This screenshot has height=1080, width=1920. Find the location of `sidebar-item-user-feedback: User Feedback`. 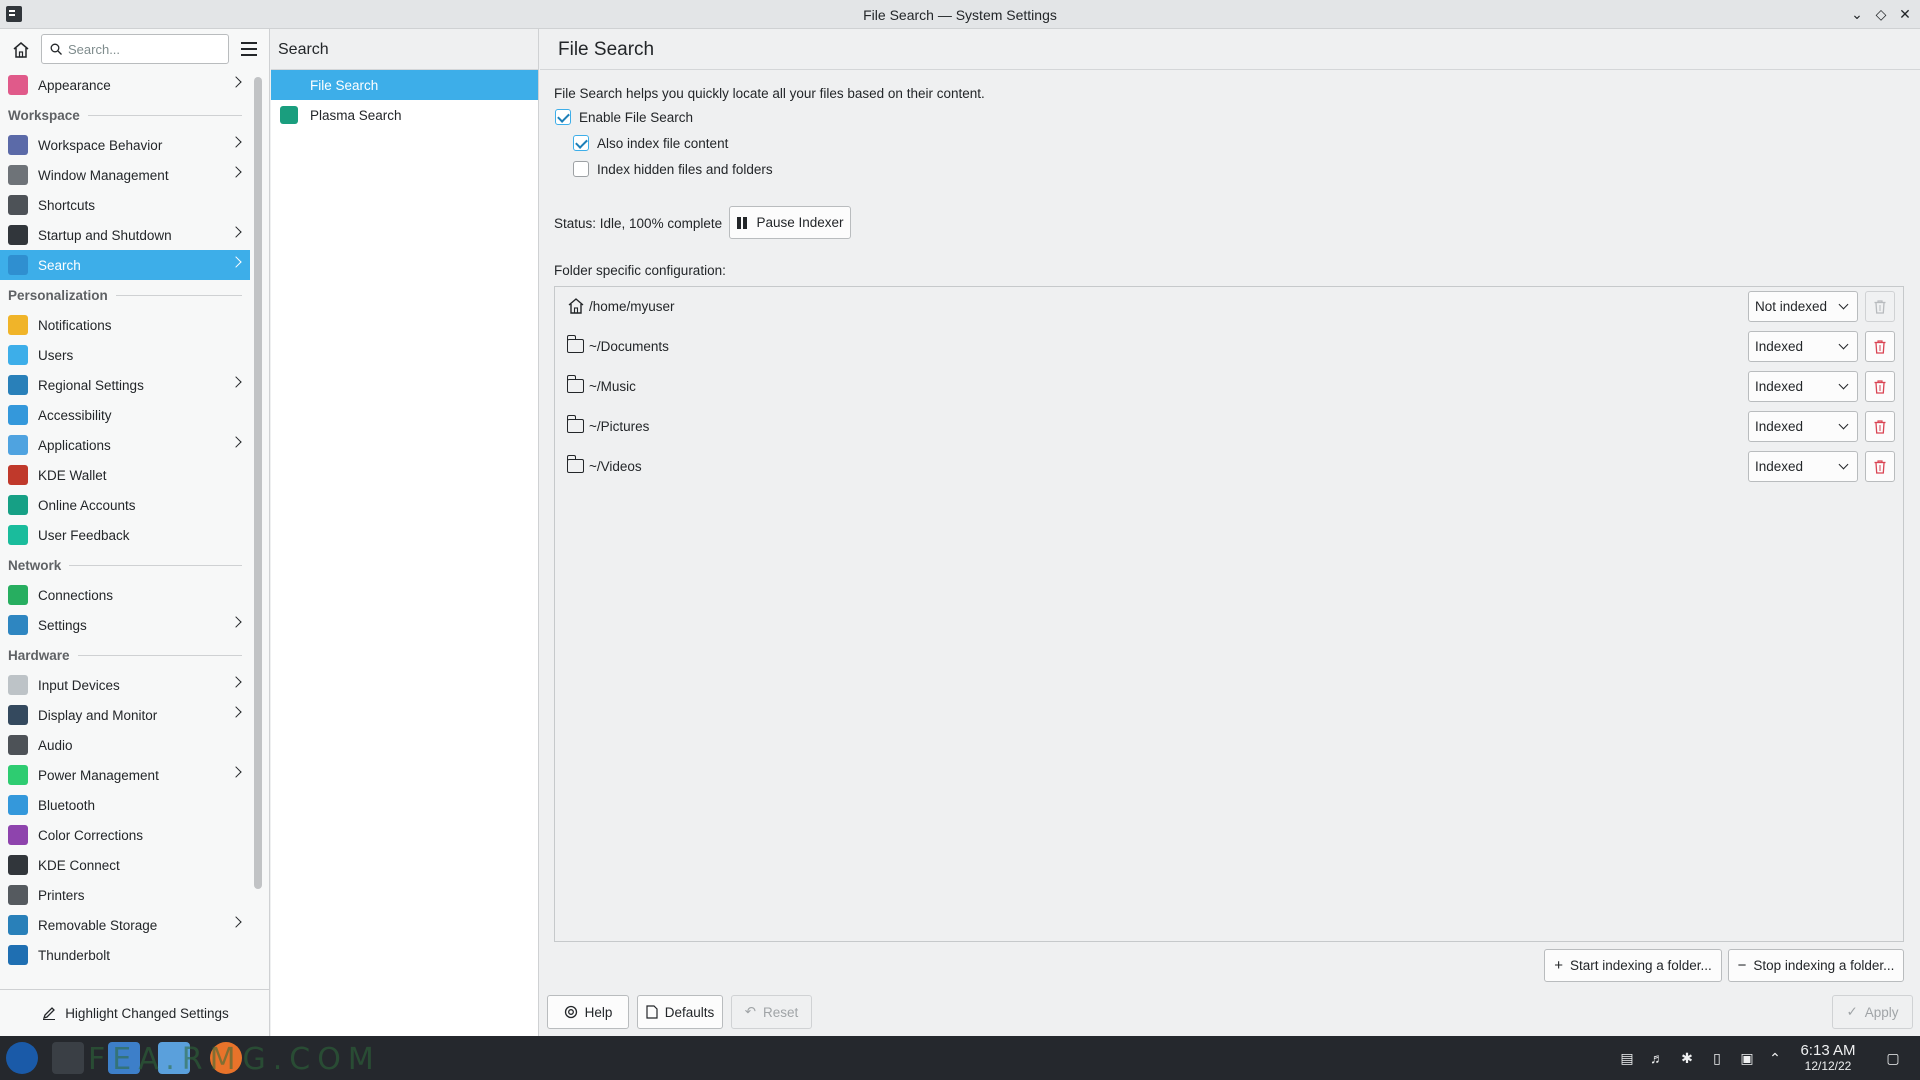

sidebar-item-user-feedback: User Feedback is located at coordinates (125, 535).